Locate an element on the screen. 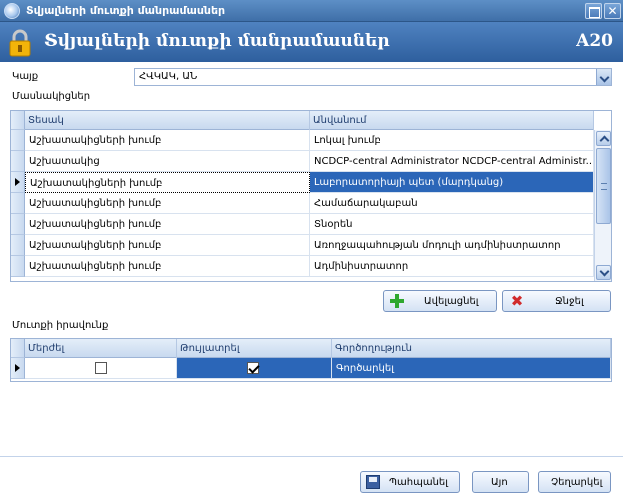 Image resolution: width=623 pixels, height=500 pixels. grid-header: Տեսակ Անվանում is located at coordinates (302, 120).